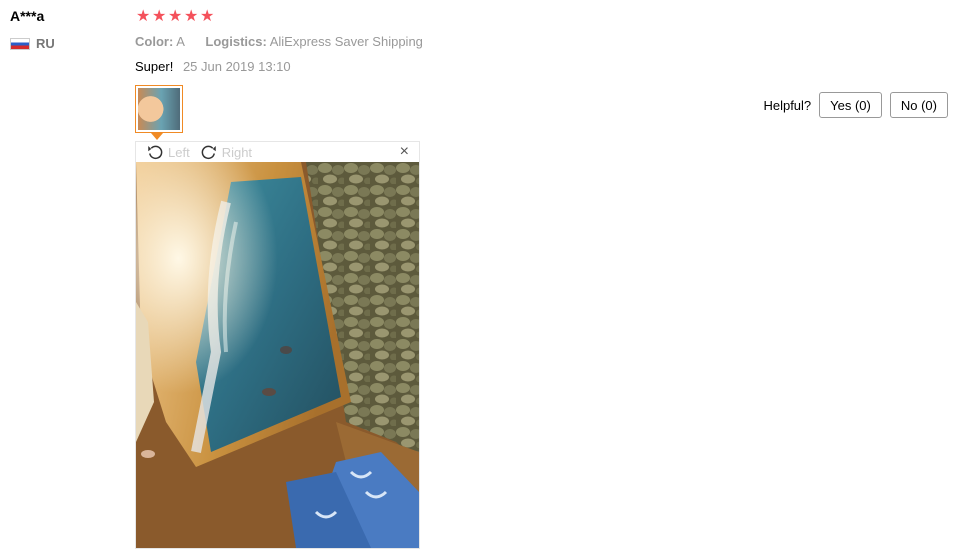 This screenshot has width=954, height=549. What do you see at coordinates (20, 43) in the screenshot?
I see `russia-flag-icon` at bounding box center [20, 43].